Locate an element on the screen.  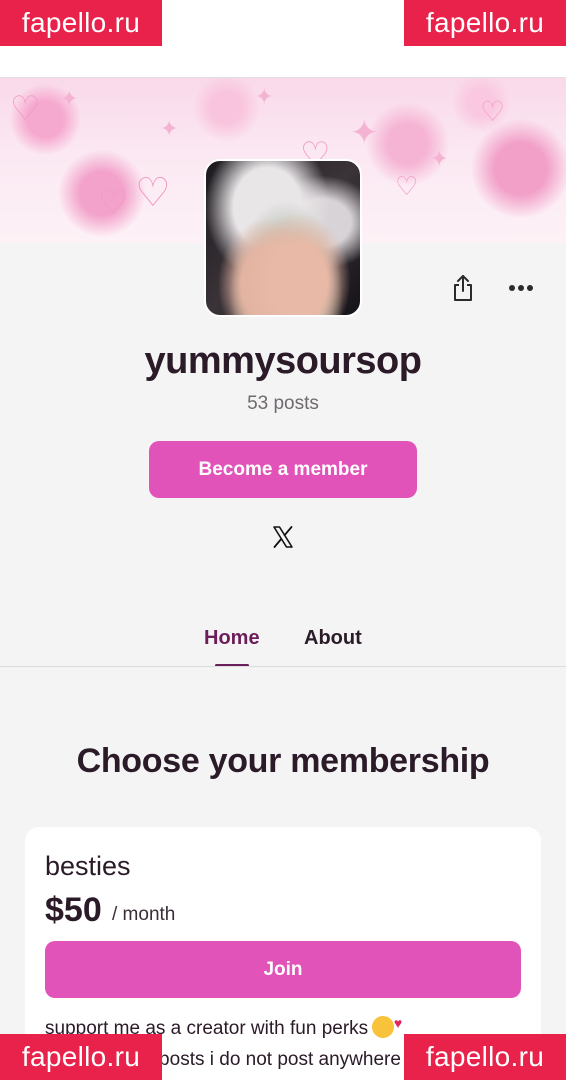
share-icon is located at coordinates (463, 288).